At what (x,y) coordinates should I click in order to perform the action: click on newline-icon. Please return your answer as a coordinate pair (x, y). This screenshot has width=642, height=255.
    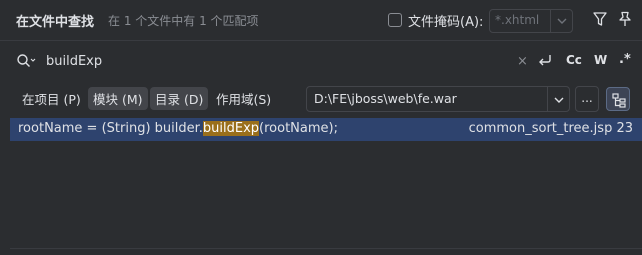
    Looking at the image, I should click on (545, 62).